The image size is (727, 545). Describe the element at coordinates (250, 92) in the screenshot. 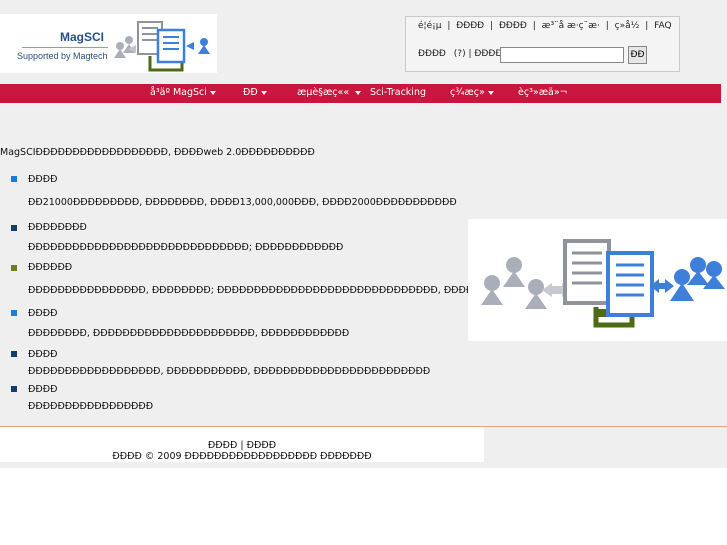

I see `nav-label: ÐÐ` at that location.